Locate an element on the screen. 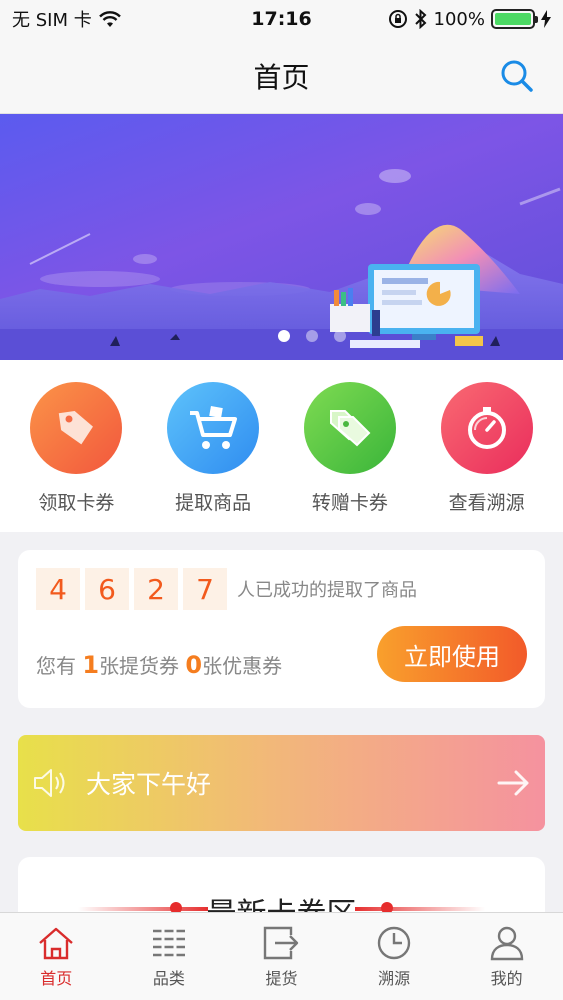 This screenshot has height=1000, width=563. home-icon is located at coordinates (56, 943).